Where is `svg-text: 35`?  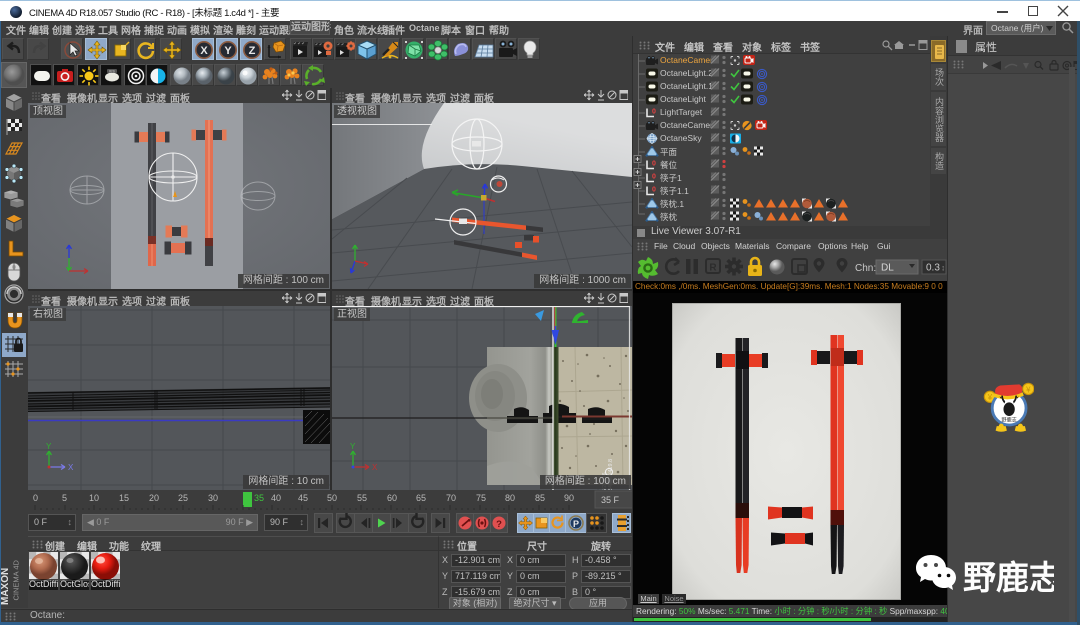 svg-text: 35 is located at coordinates (259, 498).